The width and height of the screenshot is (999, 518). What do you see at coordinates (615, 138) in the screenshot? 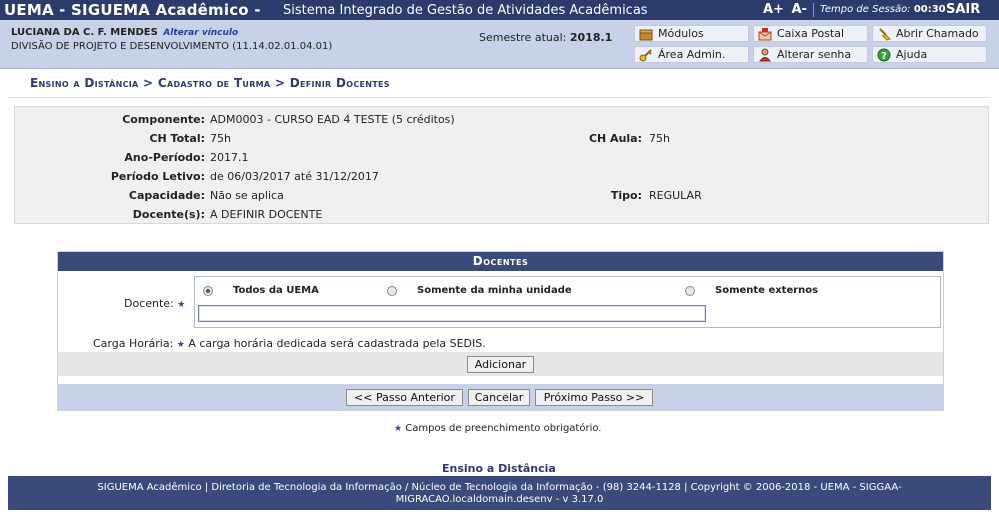
I see `ch-aula-label: CH Aula:` at bounding box center [615, 138].